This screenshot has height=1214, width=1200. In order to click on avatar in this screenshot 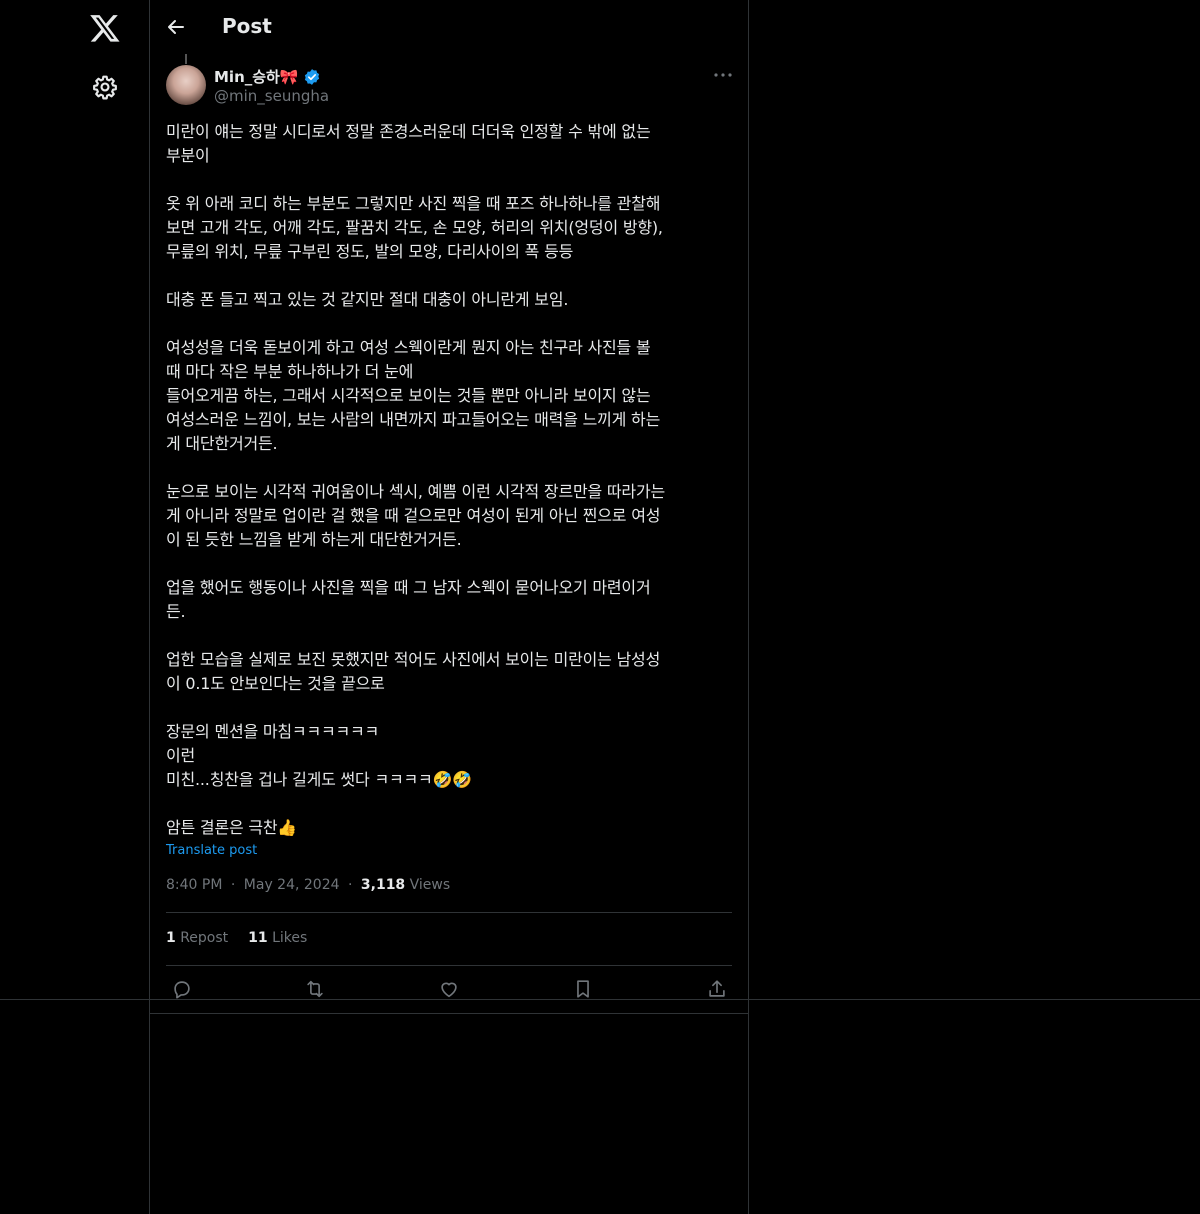, I will do `click(186, 85)`.